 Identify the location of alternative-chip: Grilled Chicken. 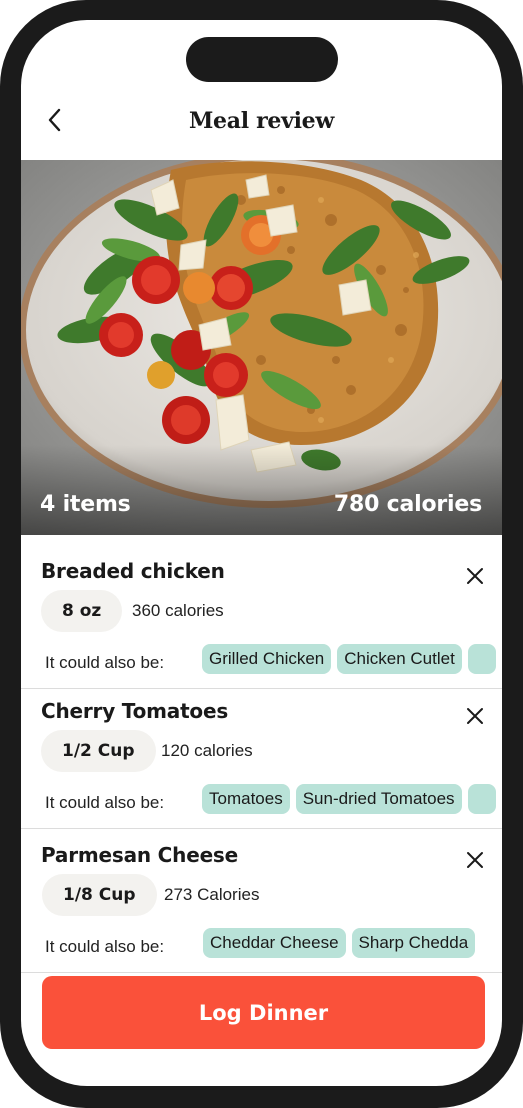
(267, 659).